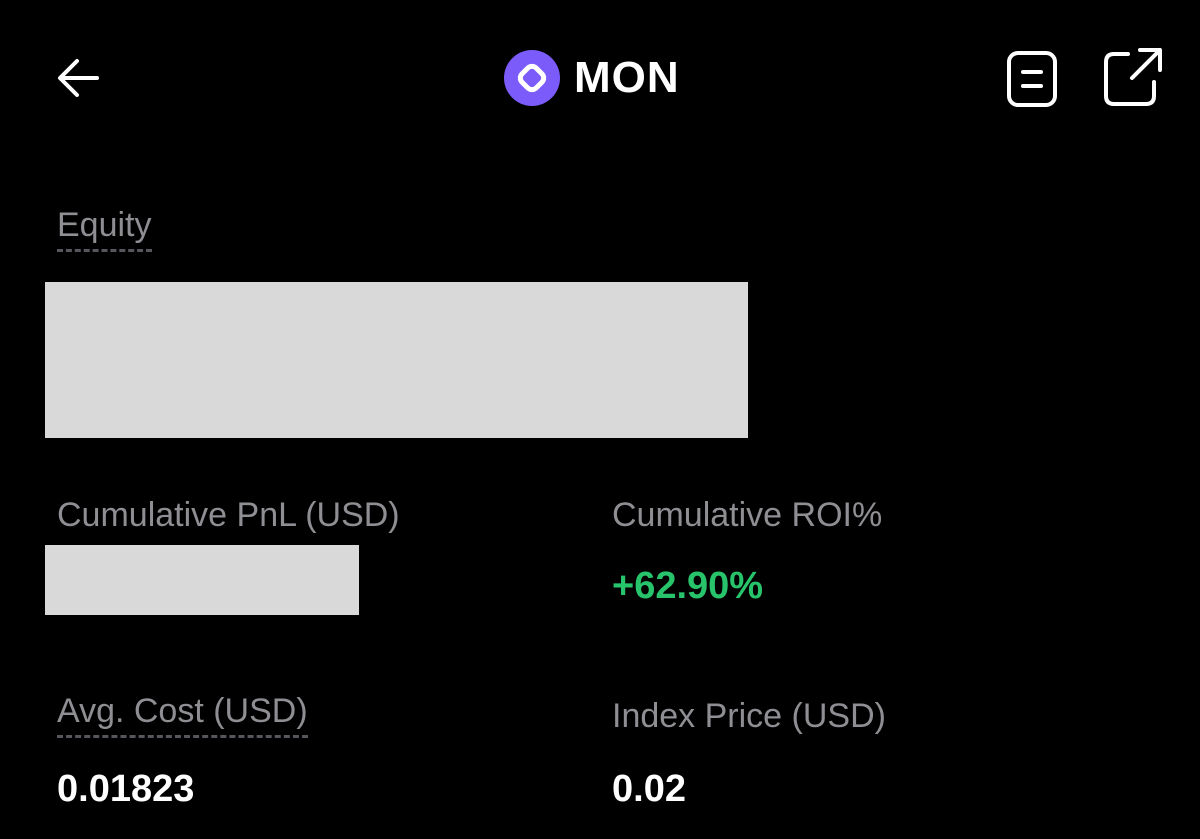 Image resolution: width=1200 pixels, height=839 pixels. I want to click on share-button, so click(1132, 78).